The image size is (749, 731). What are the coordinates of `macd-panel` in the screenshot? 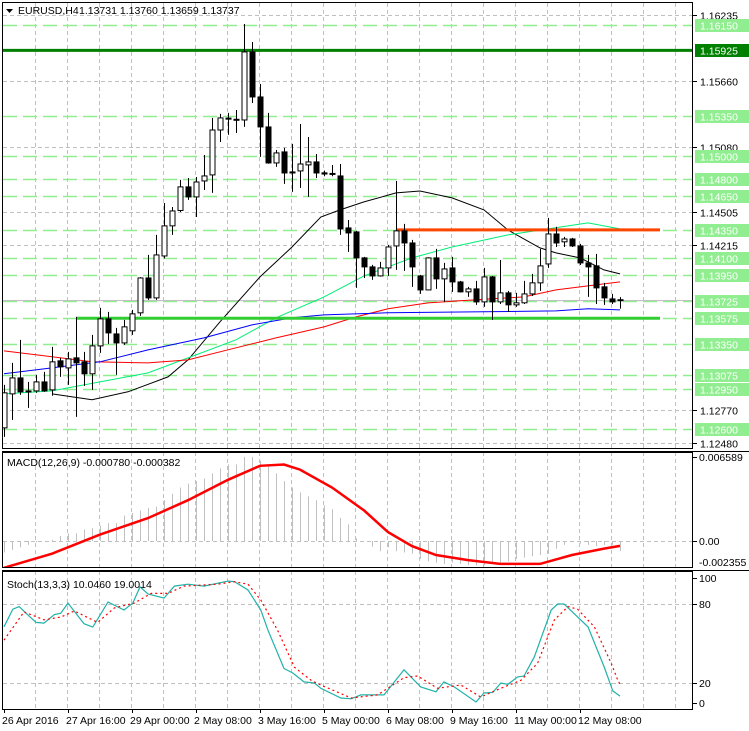 It's located at (347, 512).